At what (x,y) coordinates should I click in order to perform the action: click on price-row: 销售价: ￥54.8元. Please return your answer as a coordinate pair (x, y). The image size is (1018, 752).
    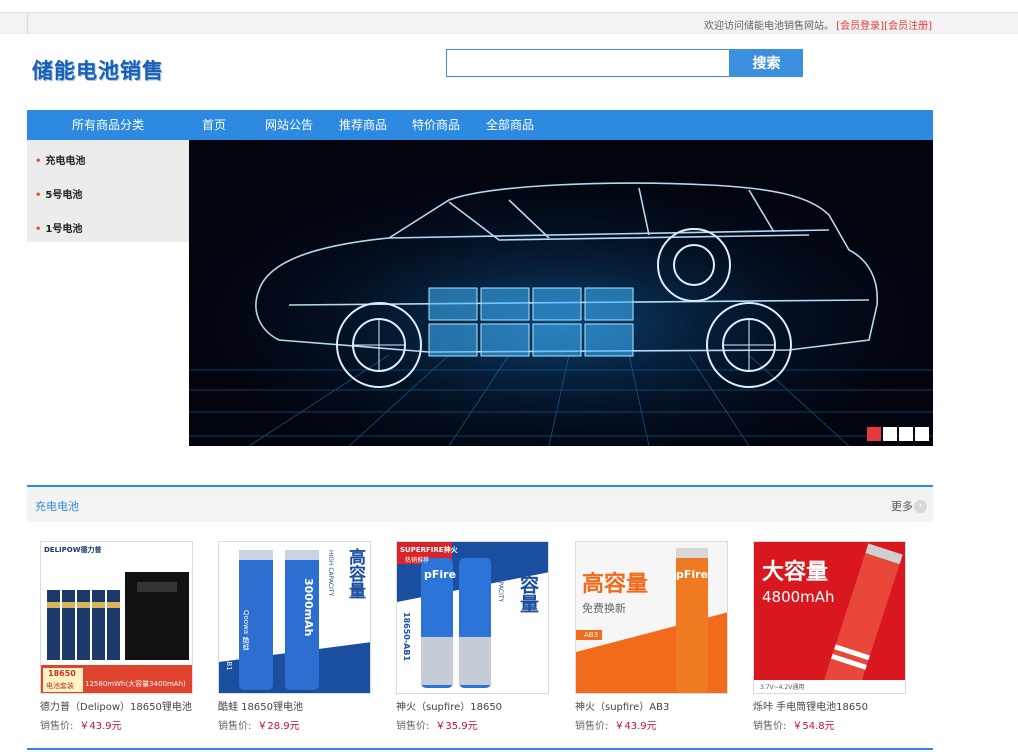
    Looking at the image, I should click on (830, 724).